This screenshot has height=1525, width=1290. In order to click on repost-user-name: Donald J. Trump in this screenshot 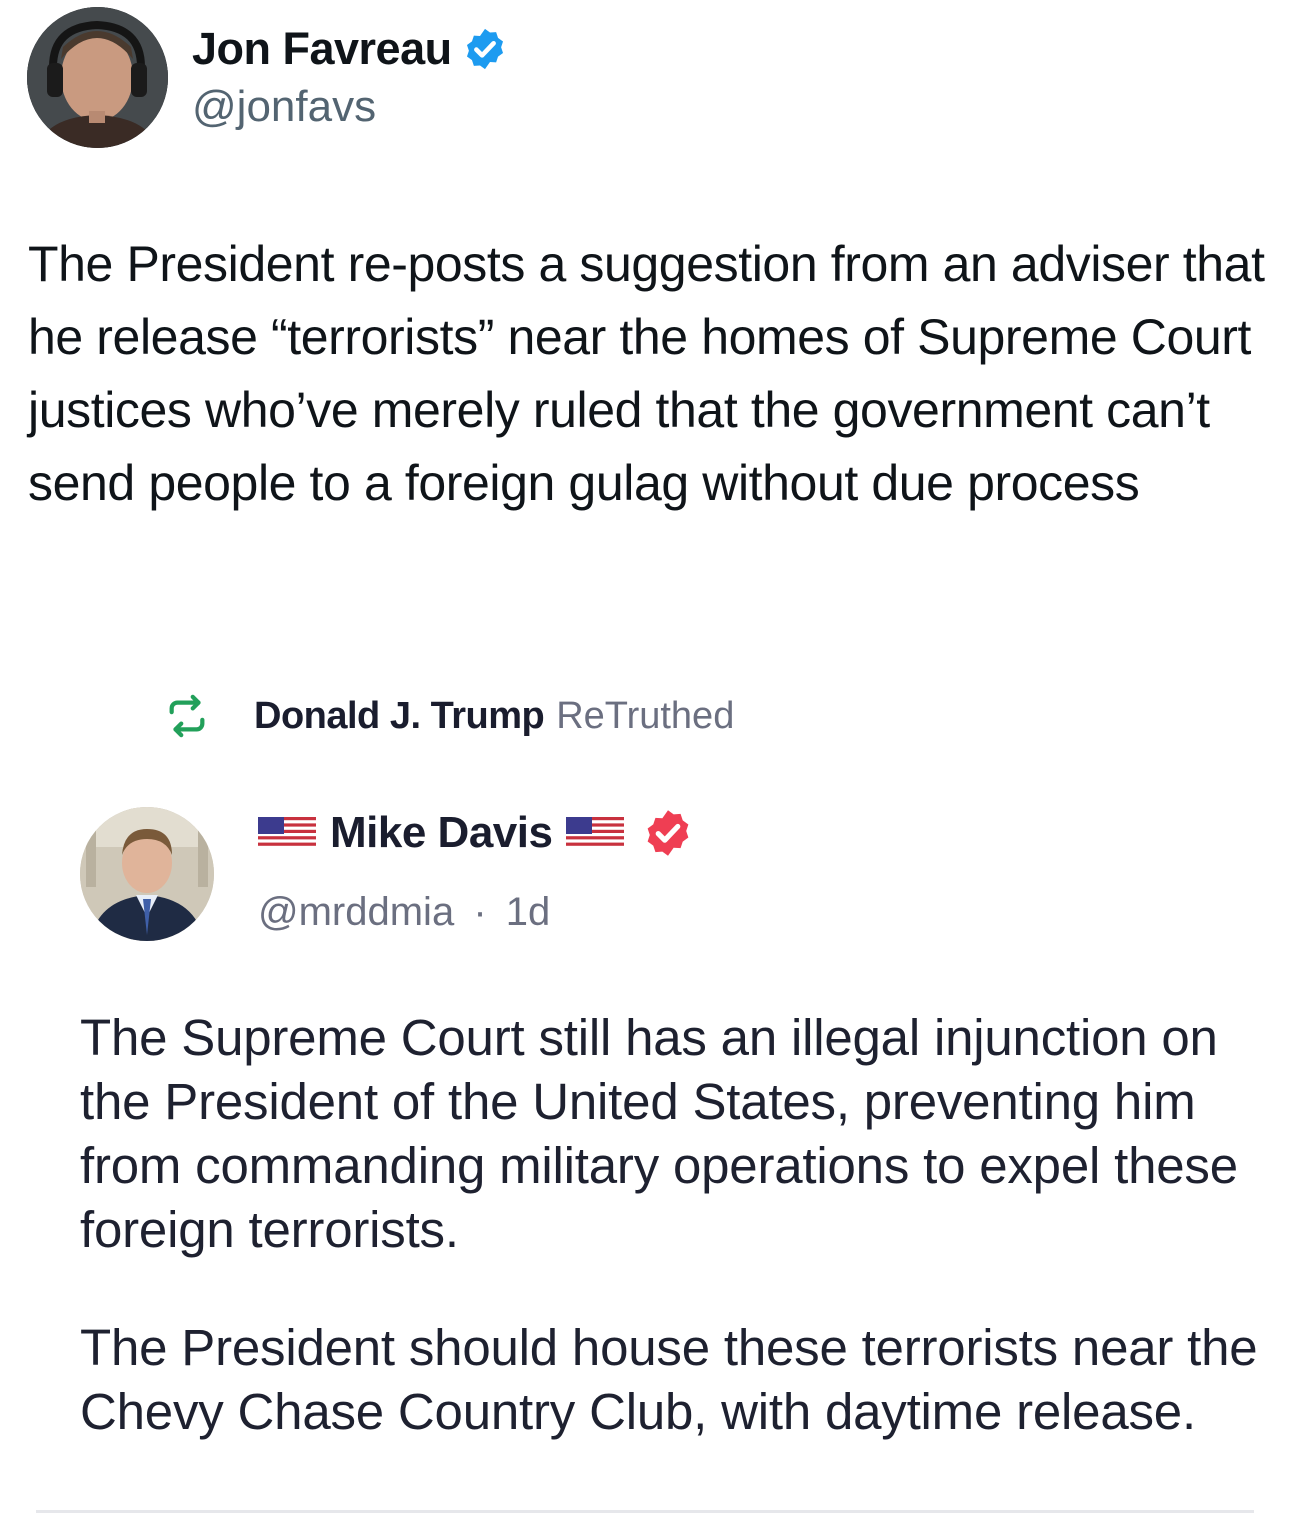, I will do `click(399, 715)`.